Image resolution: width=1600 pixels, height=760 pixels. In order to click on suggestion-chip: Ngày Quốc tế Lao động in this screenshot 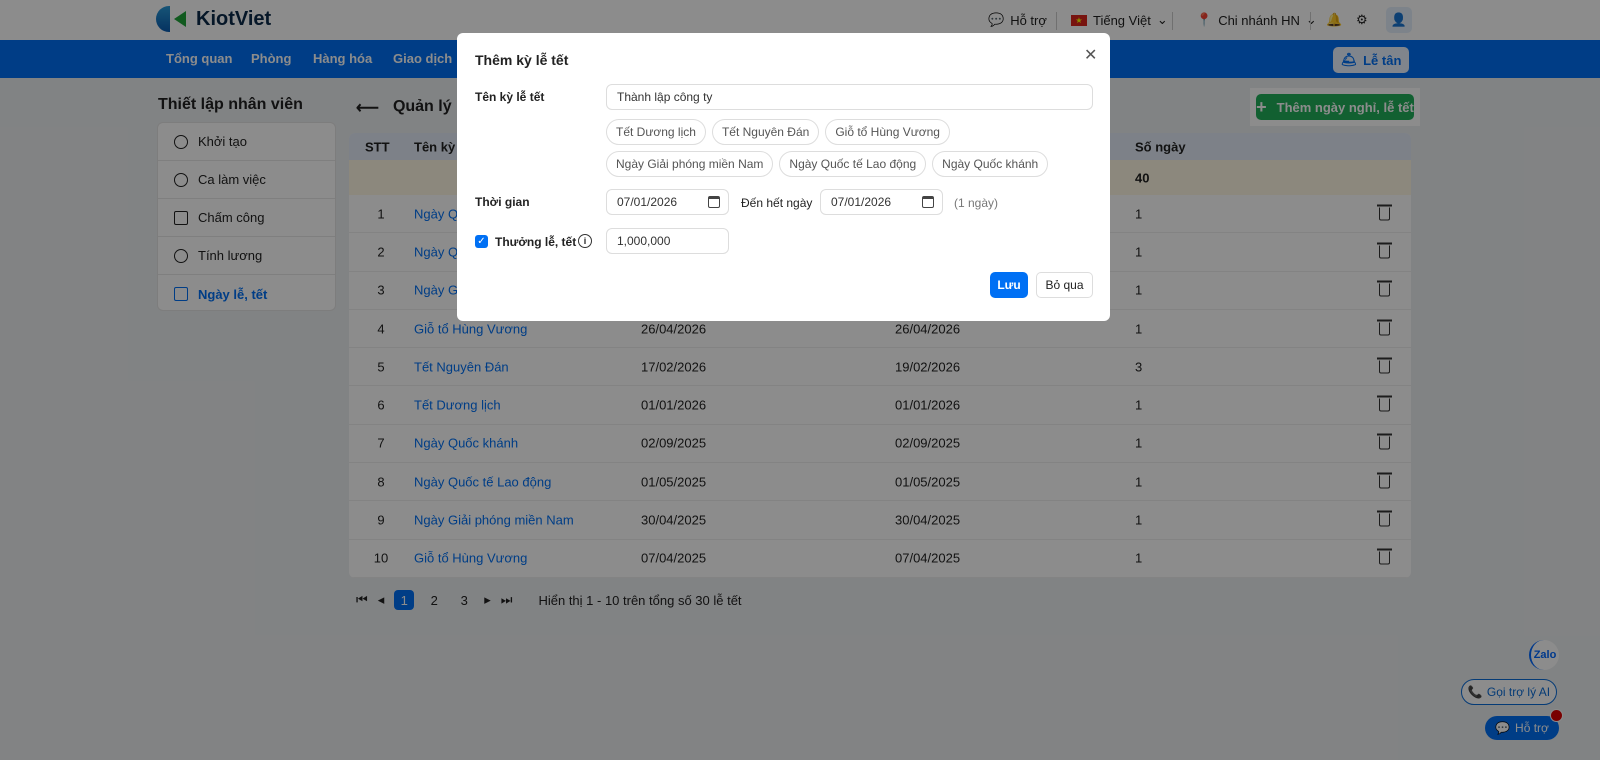, I will do `click(853, 164)`.